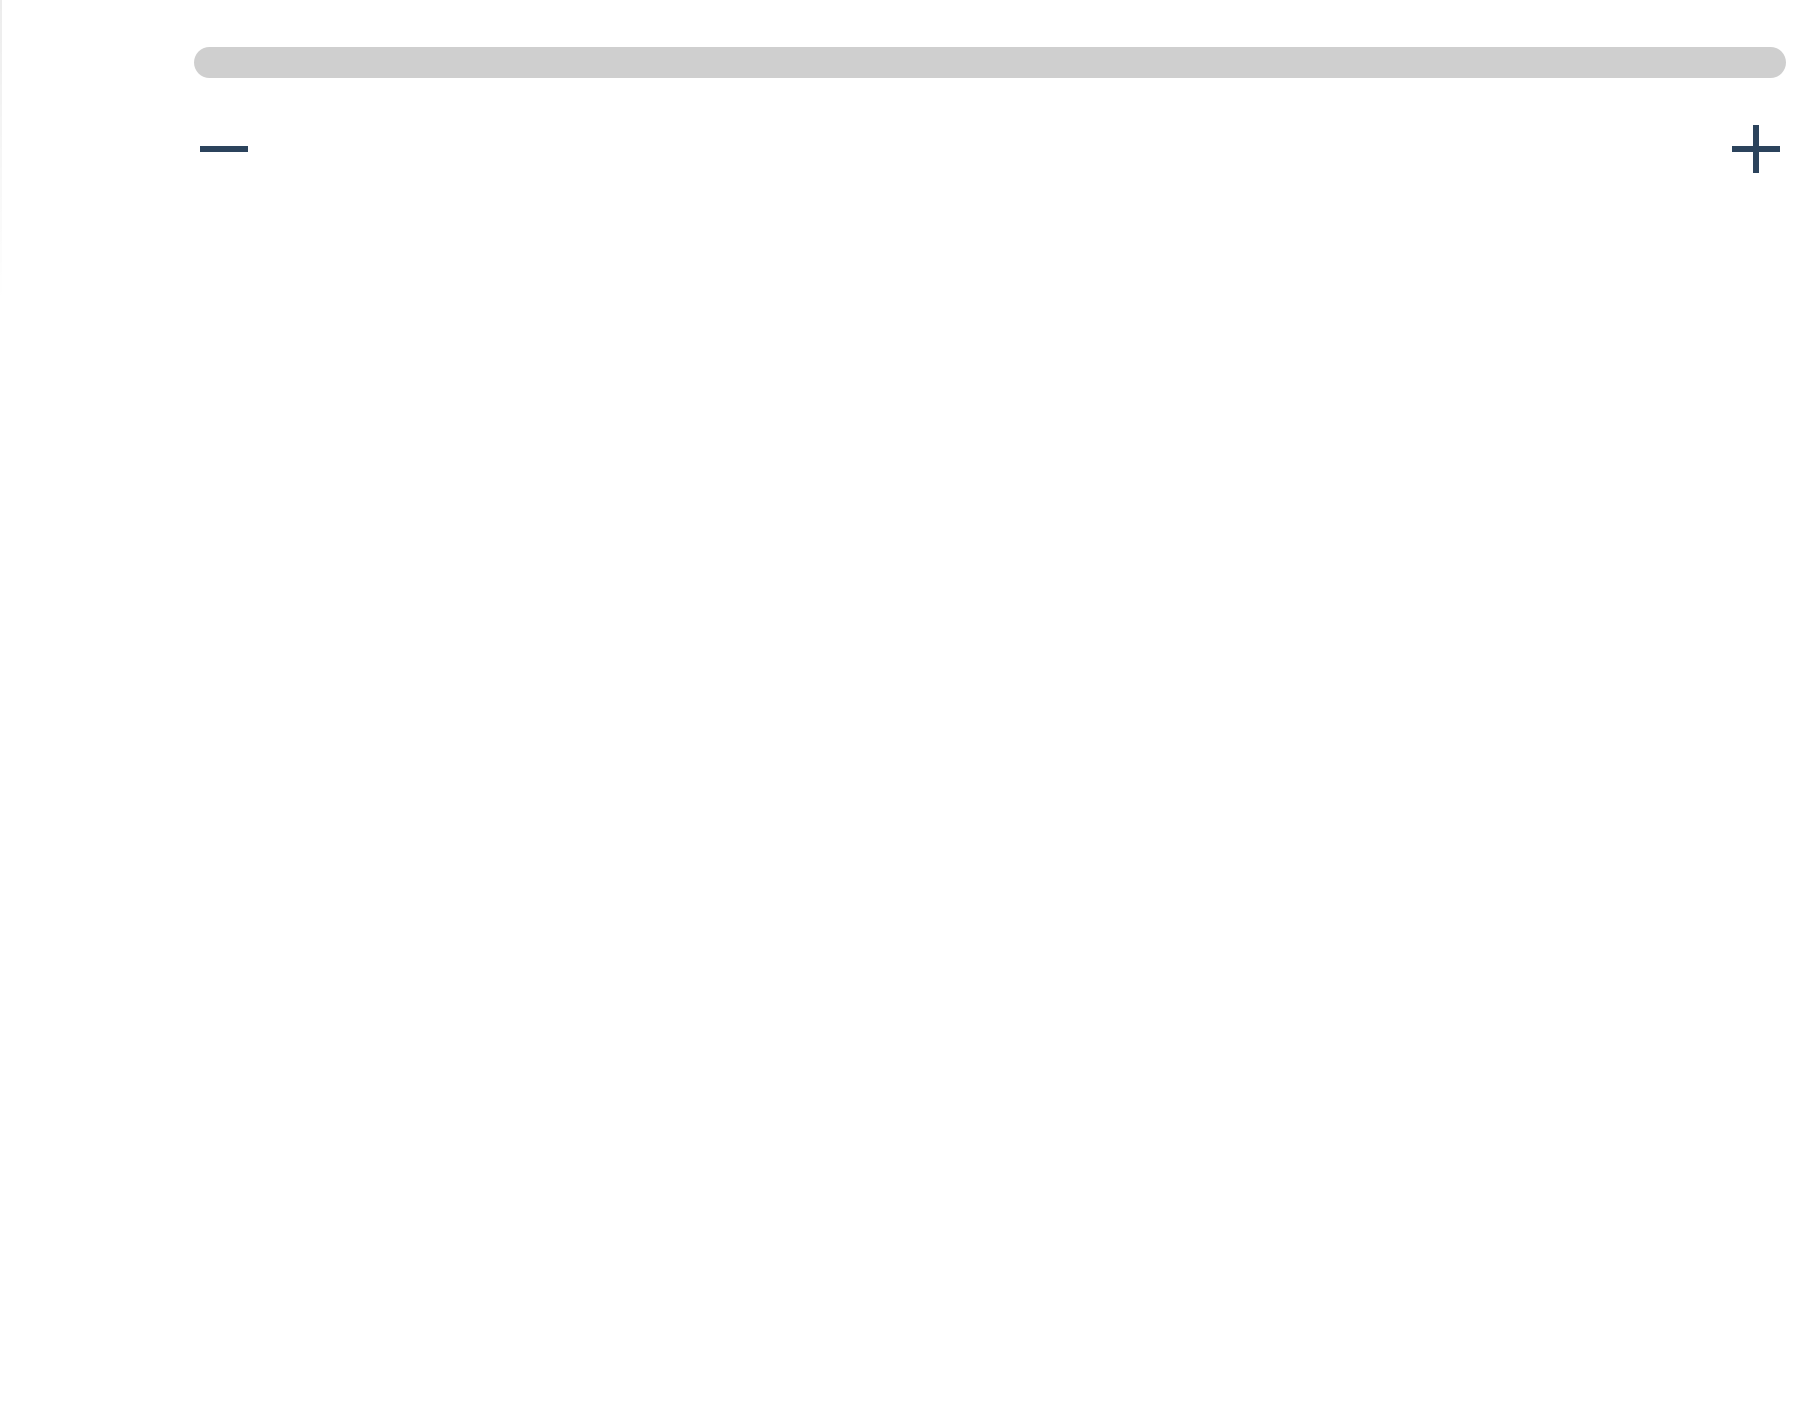  I want to click on zoom-out-button, so click(224, 149).